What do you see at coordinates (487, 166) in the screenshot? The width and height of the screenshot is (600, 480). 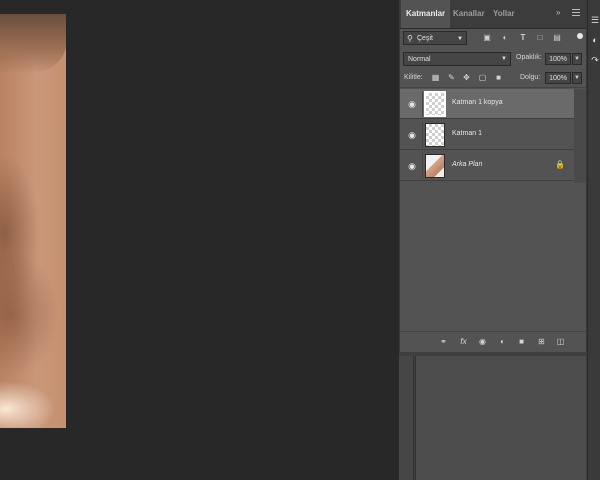 I see `layer-row: ◉ Arka Plan 🔒` at bounding box center [487, 166].